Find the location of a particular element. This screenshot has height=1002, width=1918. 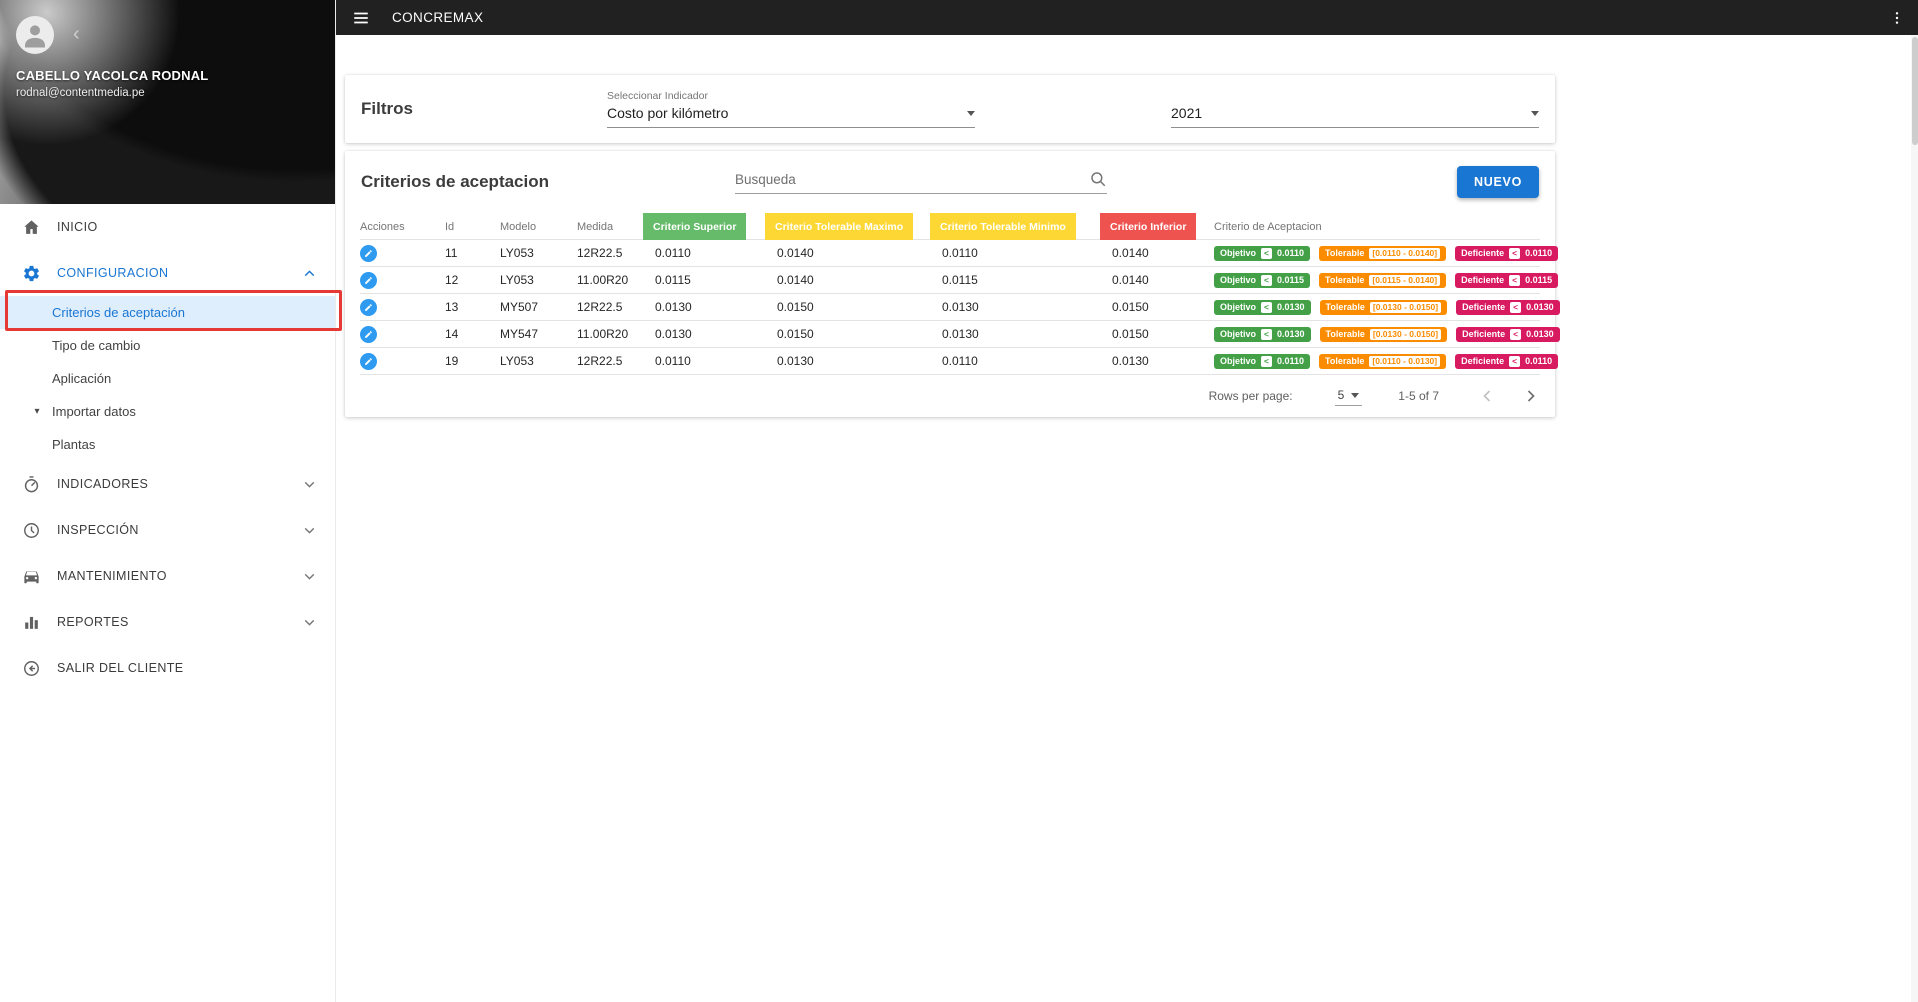

indicator-select-label: Seleccionar Indicador is located at coordinates (657, 96).